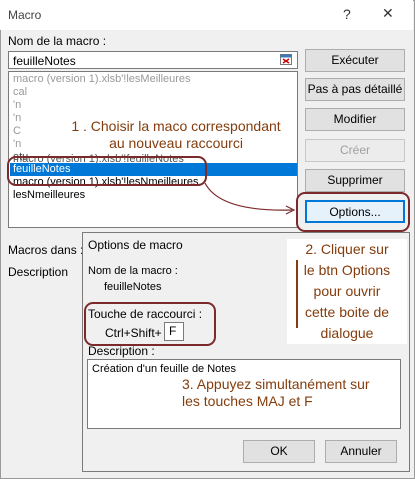 The width and height of the screenshot is (415, 479). What do you see at coordinates (347, 312) in the screenshot?
I see `annotation-step-2-line: cette boite de` at bounding box center [347, 312].